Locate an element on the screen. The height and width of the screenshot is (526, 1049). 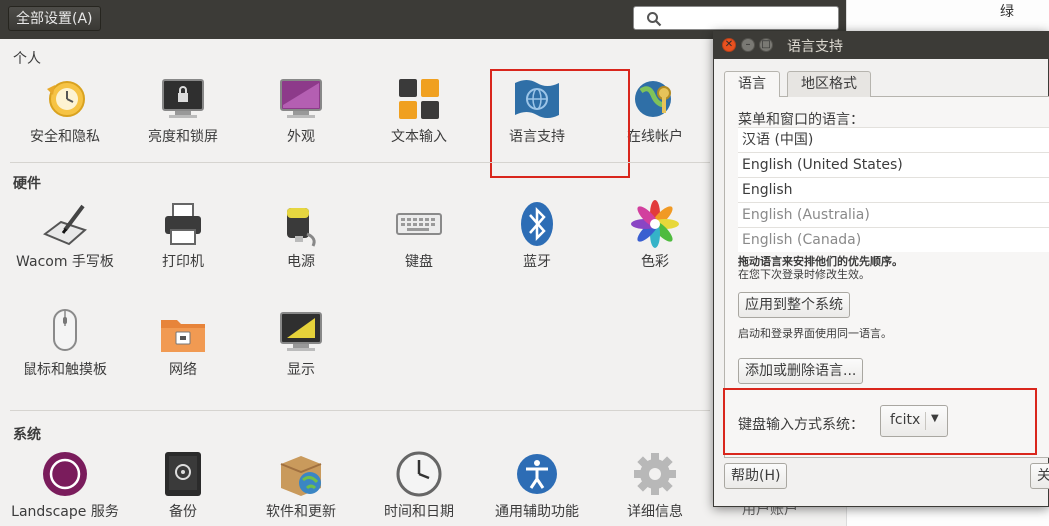
tile-accessibility: 通用辅助功能 is located at coordinates (537, 485).